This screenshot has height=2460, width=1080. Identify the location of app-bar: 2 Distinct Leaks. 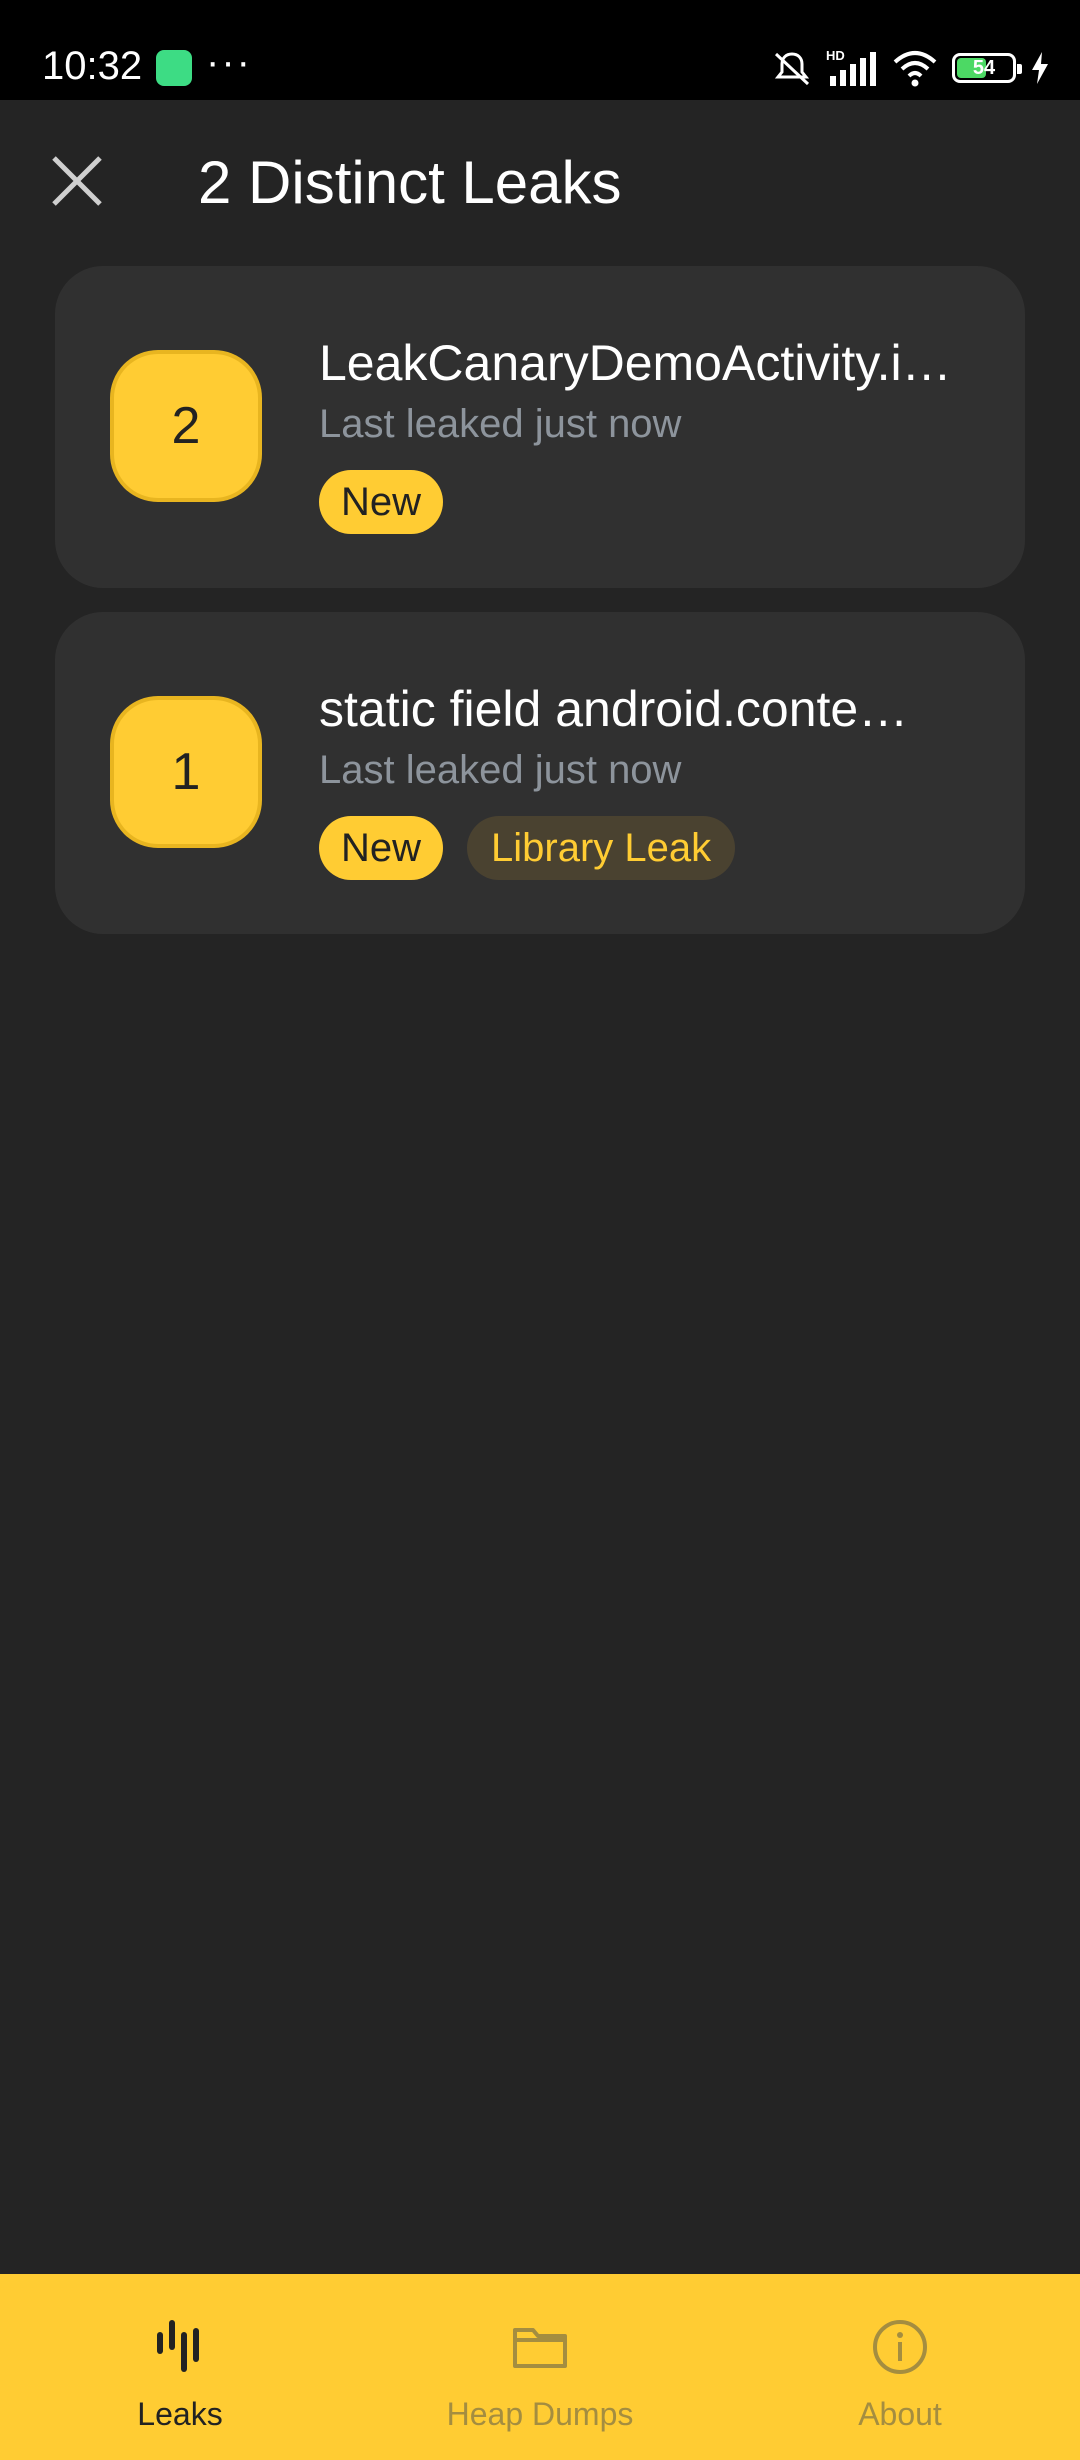
(540, 180).